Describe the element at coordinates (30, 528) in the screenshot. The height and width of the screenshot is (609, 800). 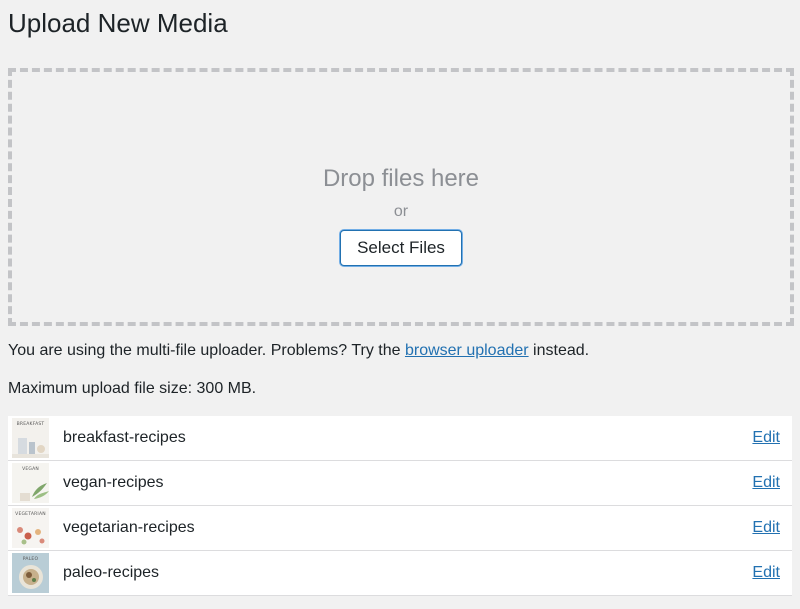
I see `media-thumbnail: VEGETARIAN` at that location.